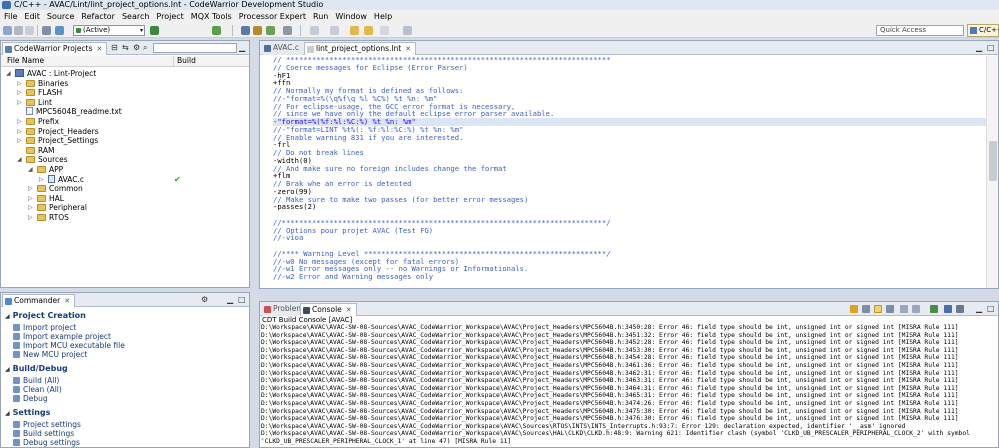 Image resolution: width=999 pixels, height=448 pixels. What do you see at coordinates (57, 208) in the screenshot?
I see `tree-item: ▷ Peripheral` at bounding box center [57, 208].